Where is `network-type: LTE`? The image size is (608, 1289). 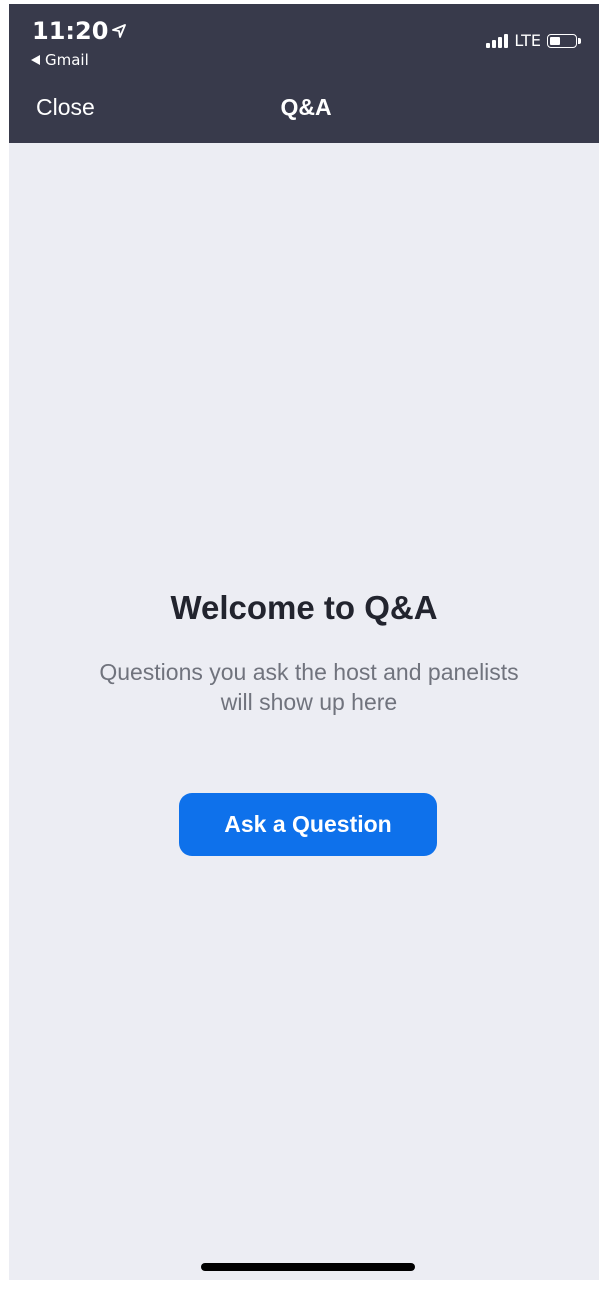
network-type: LTE is located at coordinates (527, 40).